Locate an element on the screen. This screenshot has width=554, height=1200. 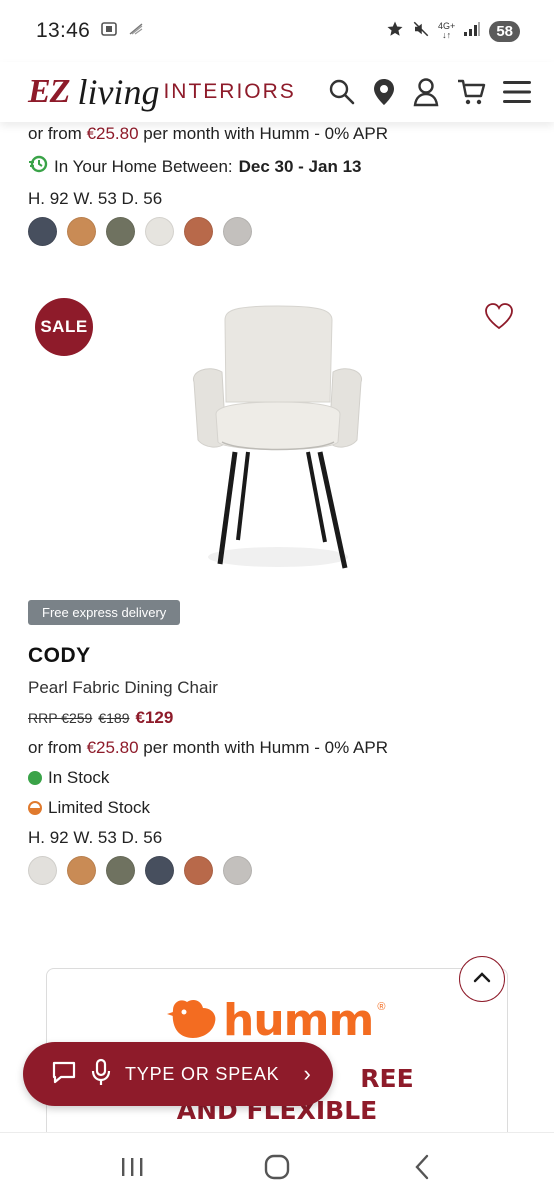
cart-icon is located at coordinates (471, 92).